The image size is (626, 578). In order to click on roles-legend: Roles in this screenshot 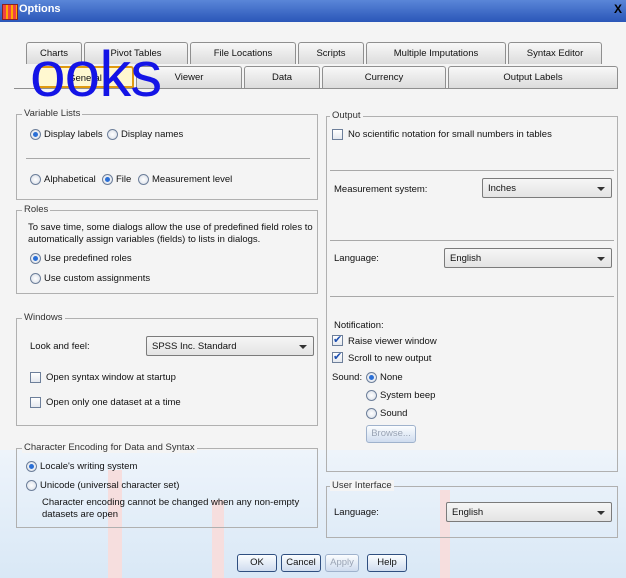, I will do `click(36, 209)`.